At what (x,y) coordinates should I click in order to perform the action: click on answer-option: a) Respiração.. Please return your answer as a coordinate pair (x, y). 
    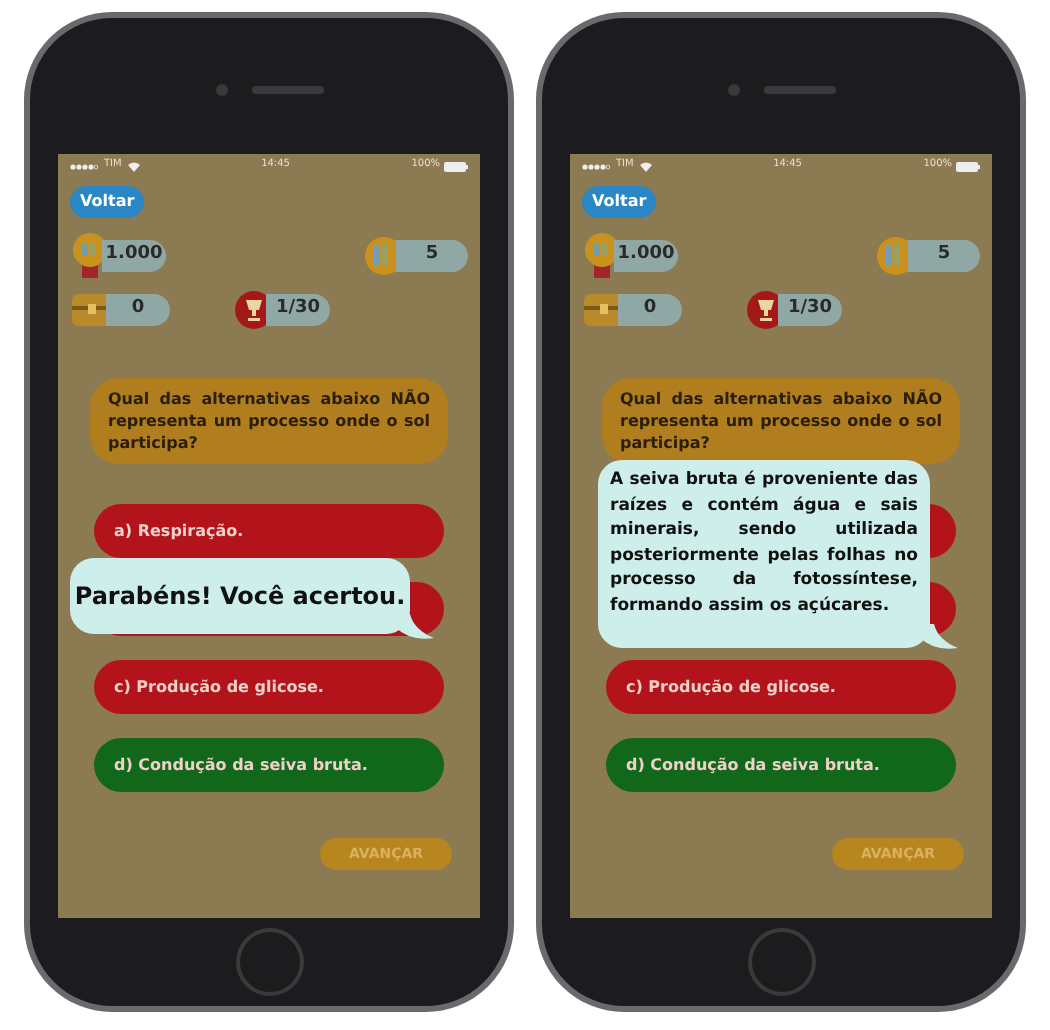
    Looking at the image, I should click on (269, 531).